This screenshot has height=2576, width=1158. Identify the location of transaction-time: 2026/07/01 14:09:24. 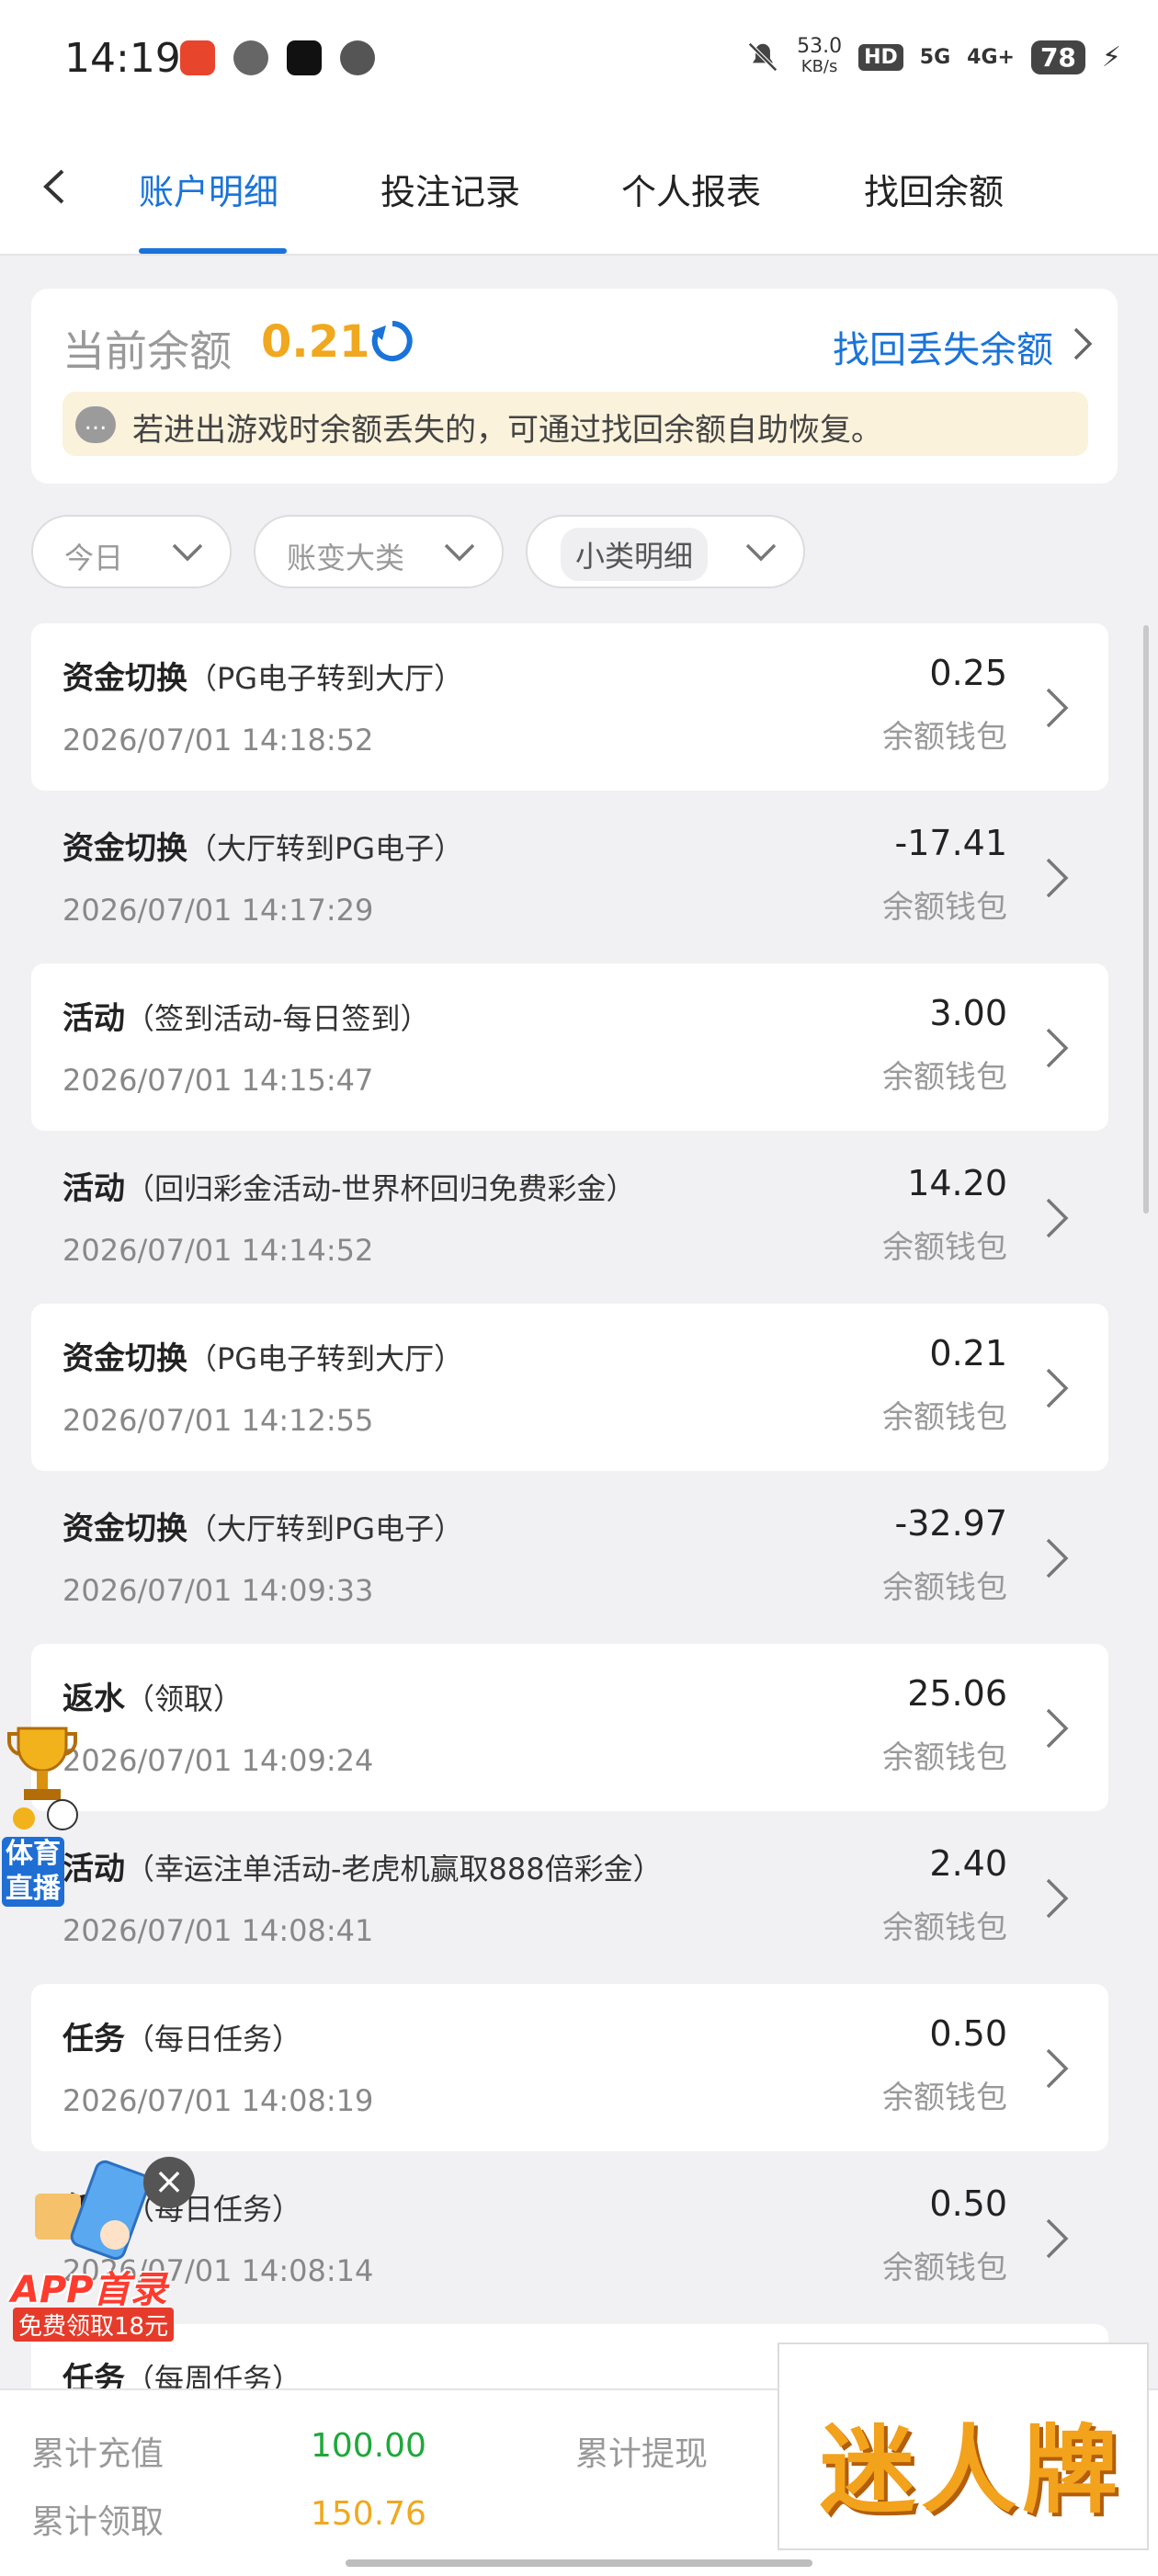
(218, 1760).